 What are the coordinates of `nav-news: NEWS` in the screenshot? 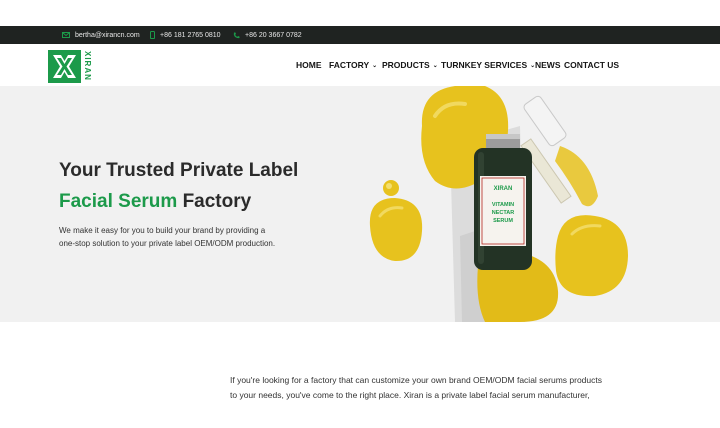 It's located at (548, 65).